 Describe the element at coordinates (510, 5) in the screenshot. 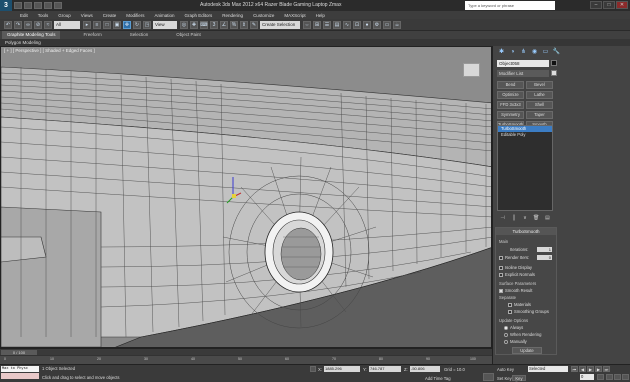

I see `search-input: Type a keyword or phrase` at that location.